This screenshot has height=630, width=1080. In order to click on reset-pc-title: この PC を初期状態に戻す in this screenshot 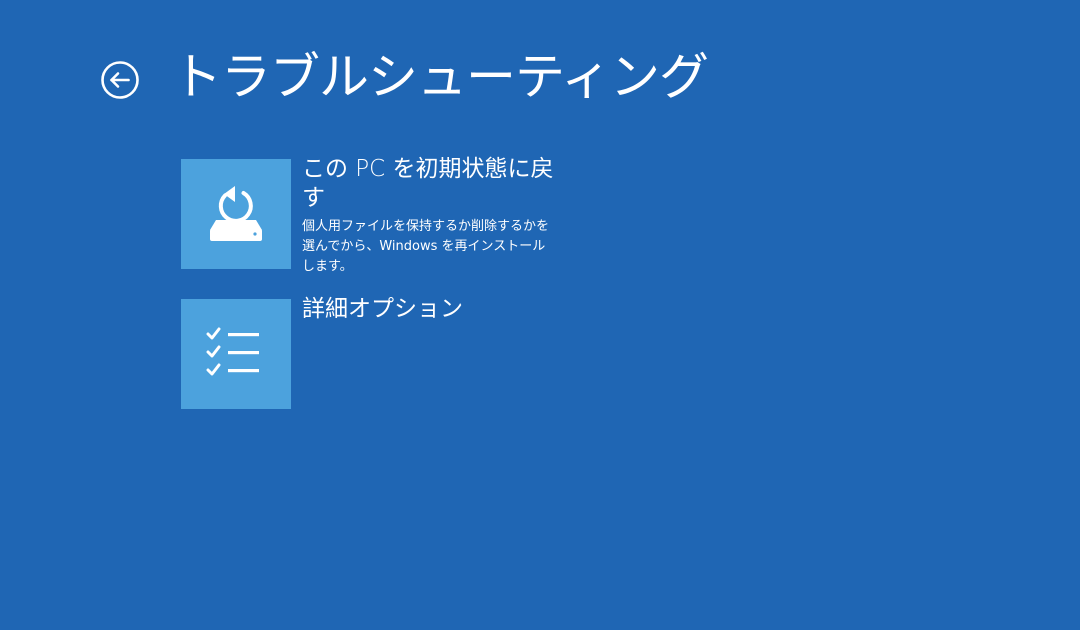, I will do `click(428, 183)`.